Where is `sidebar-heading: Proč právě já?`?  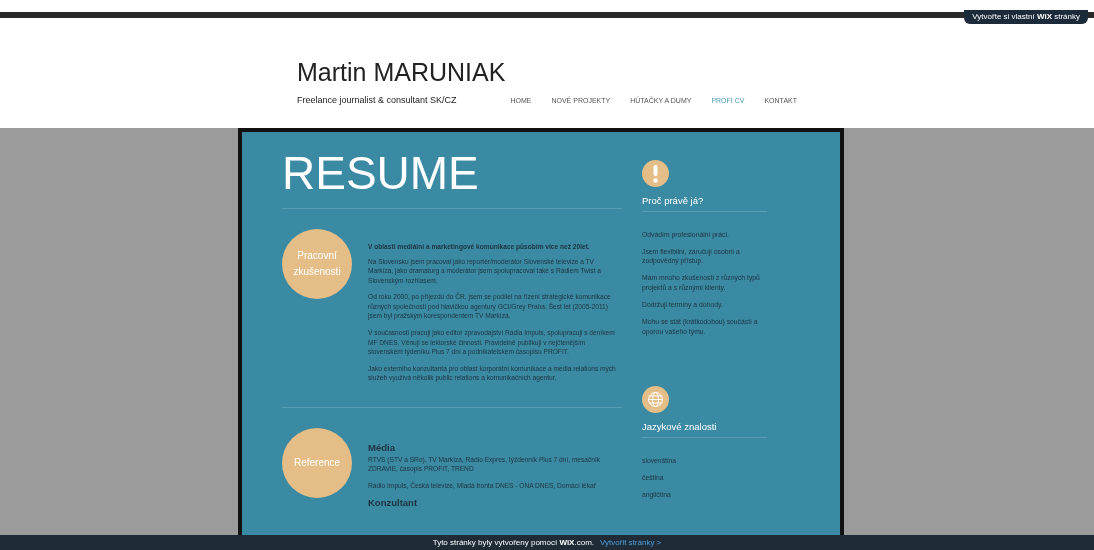 sidebar-heading: Proč právě já? is located at coordinates (704, 203).